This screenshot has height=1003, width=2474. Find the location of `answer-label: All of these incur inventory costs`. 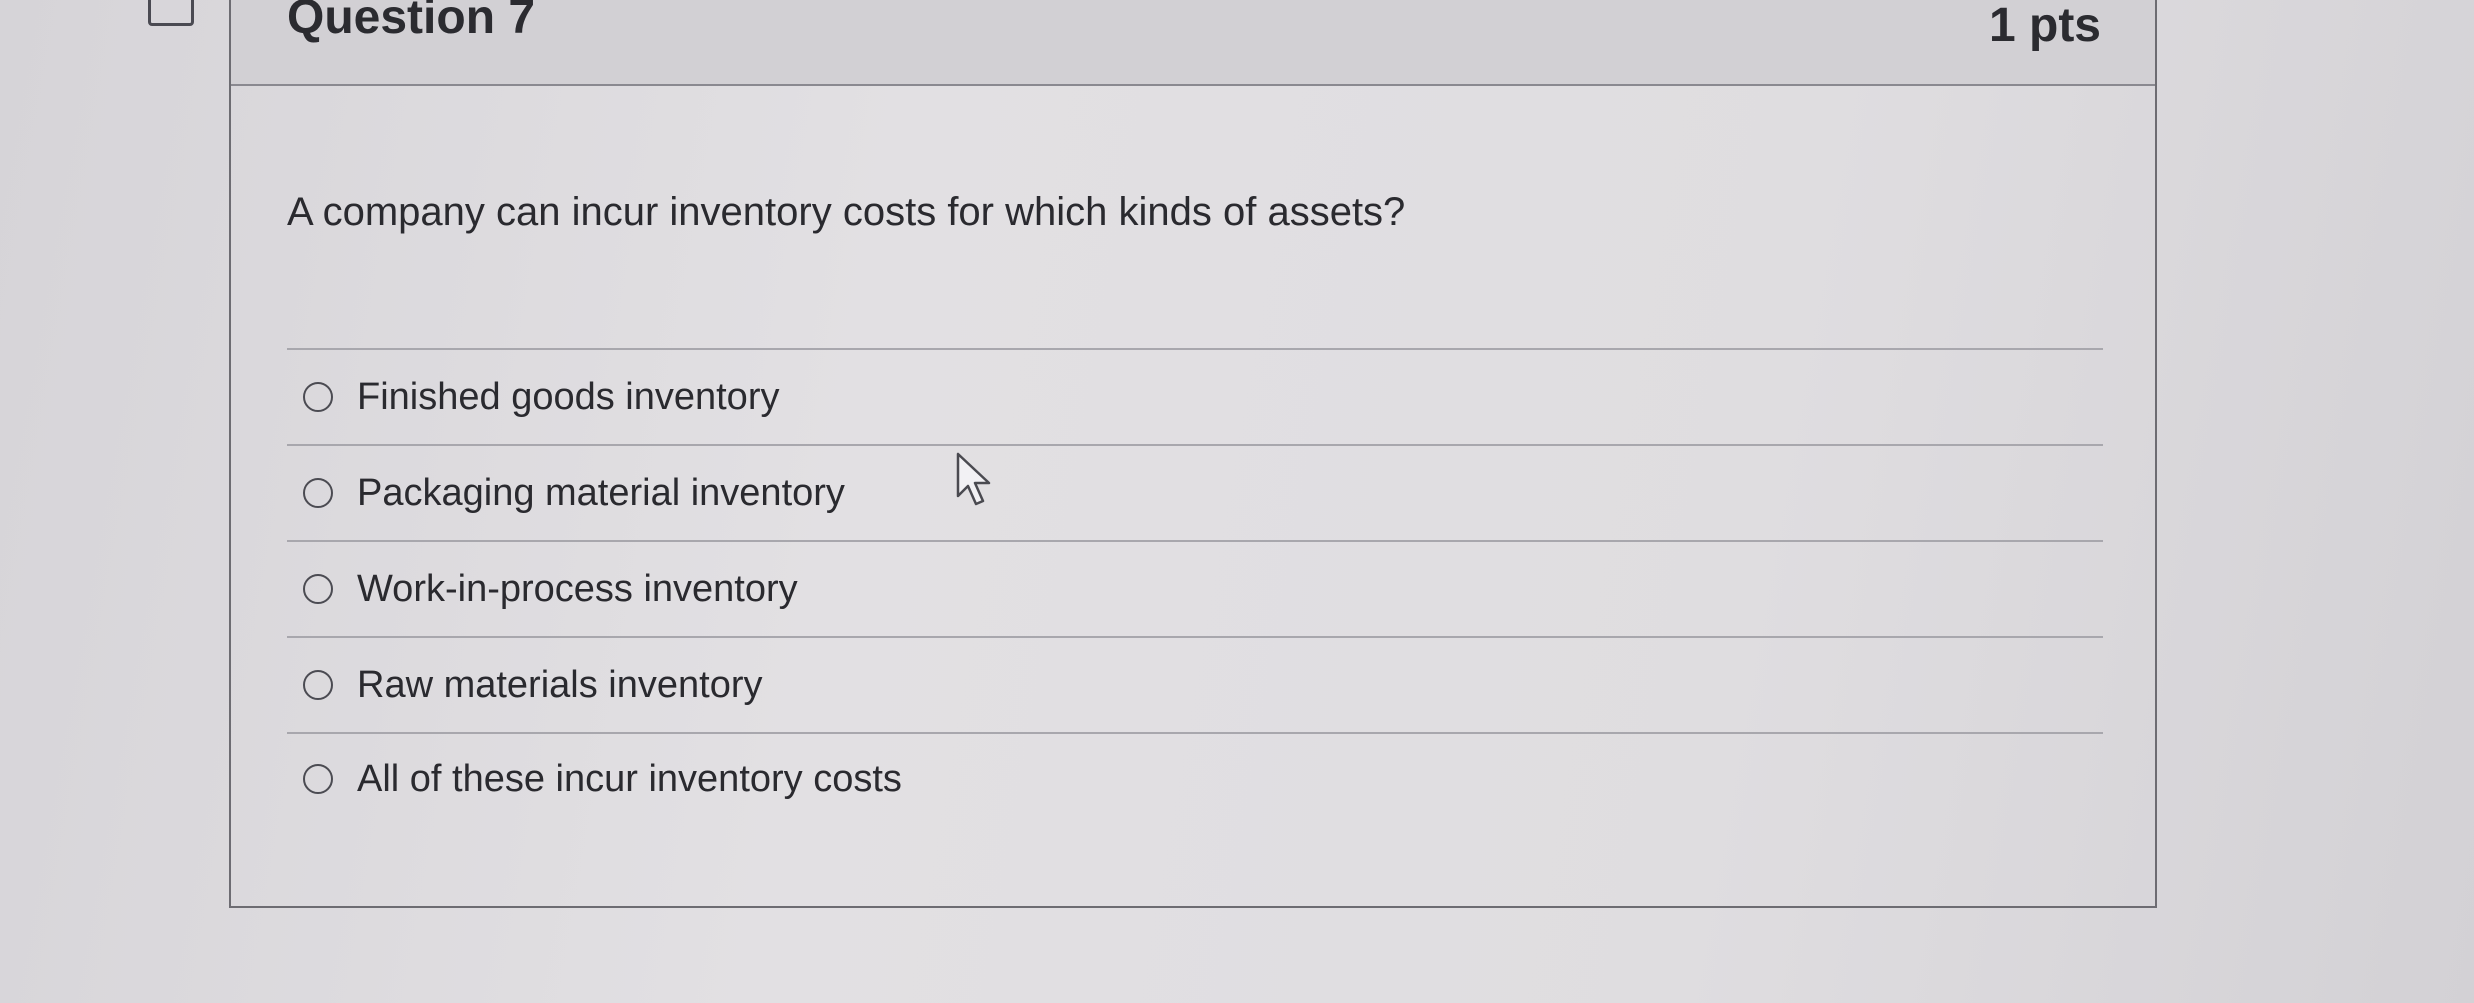

answer-label: All of these incur inventory costs is located at coordinates (629, 779).